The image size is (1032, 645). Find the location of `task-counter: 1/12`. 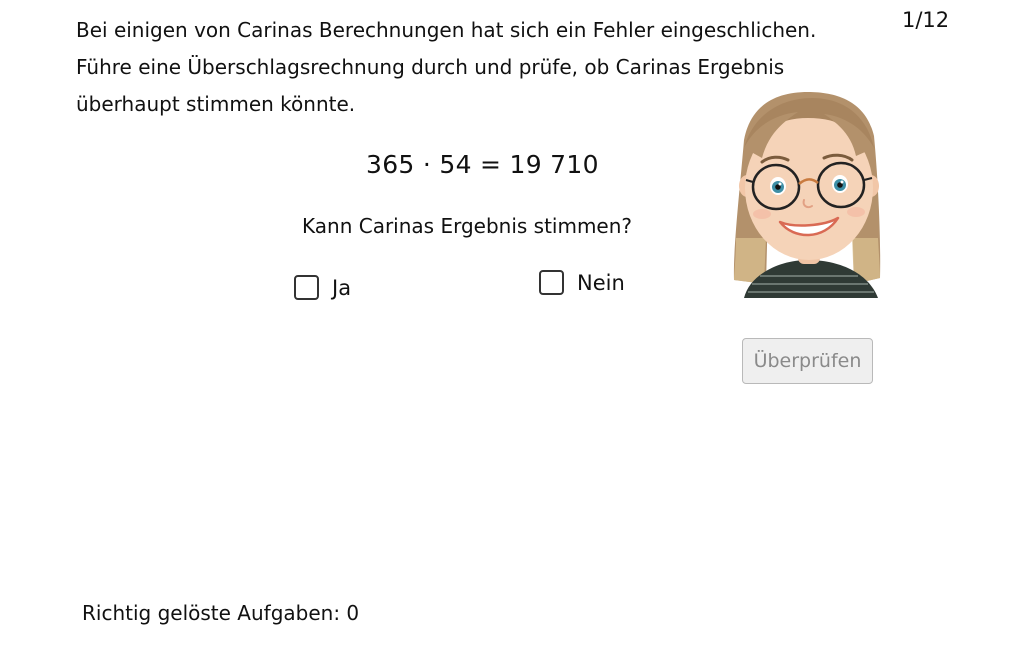

task-counter: 1/12 is located at coordinates (926, 20).